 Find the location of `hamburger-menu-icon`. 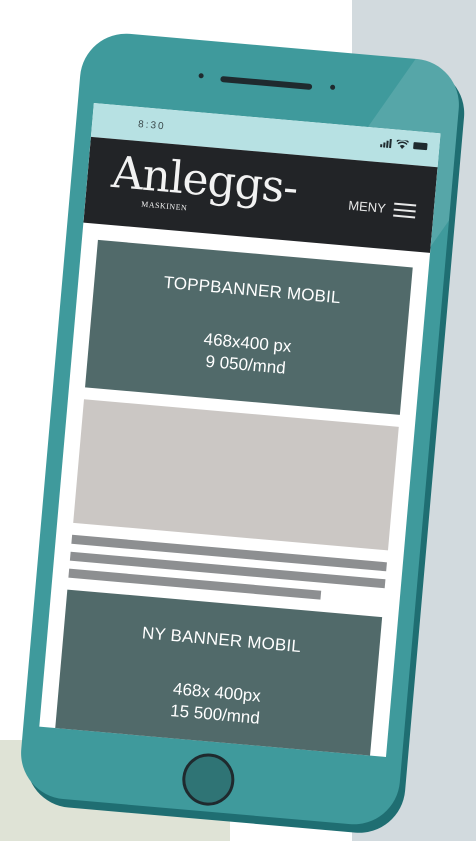

hamburger-menu-icon is located at coordinates (405, 210).